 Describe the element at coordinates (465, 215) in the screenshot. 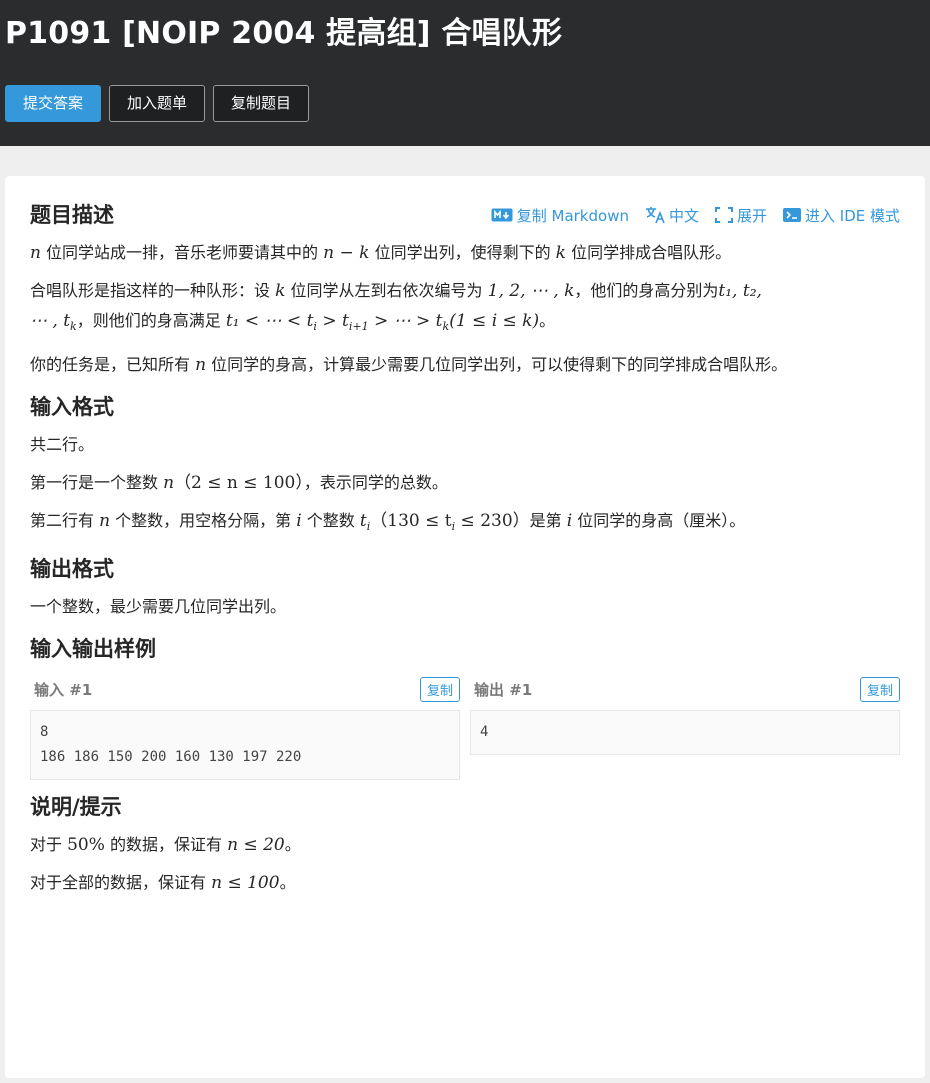

I see `description-header: 题目描述 复制 Markdown 中文 展开 进入 IDE 模式` at that location.